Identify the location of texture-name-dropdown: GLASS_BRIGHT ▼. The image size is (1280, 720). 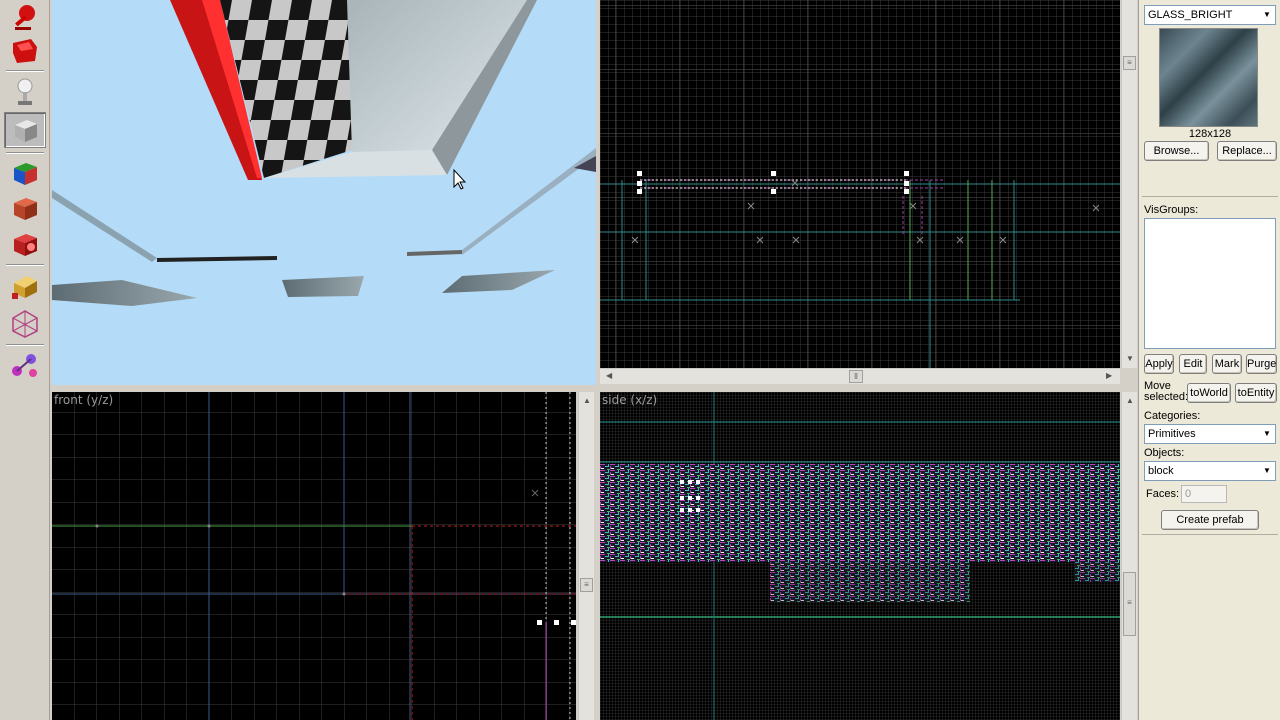
(1210, 15).